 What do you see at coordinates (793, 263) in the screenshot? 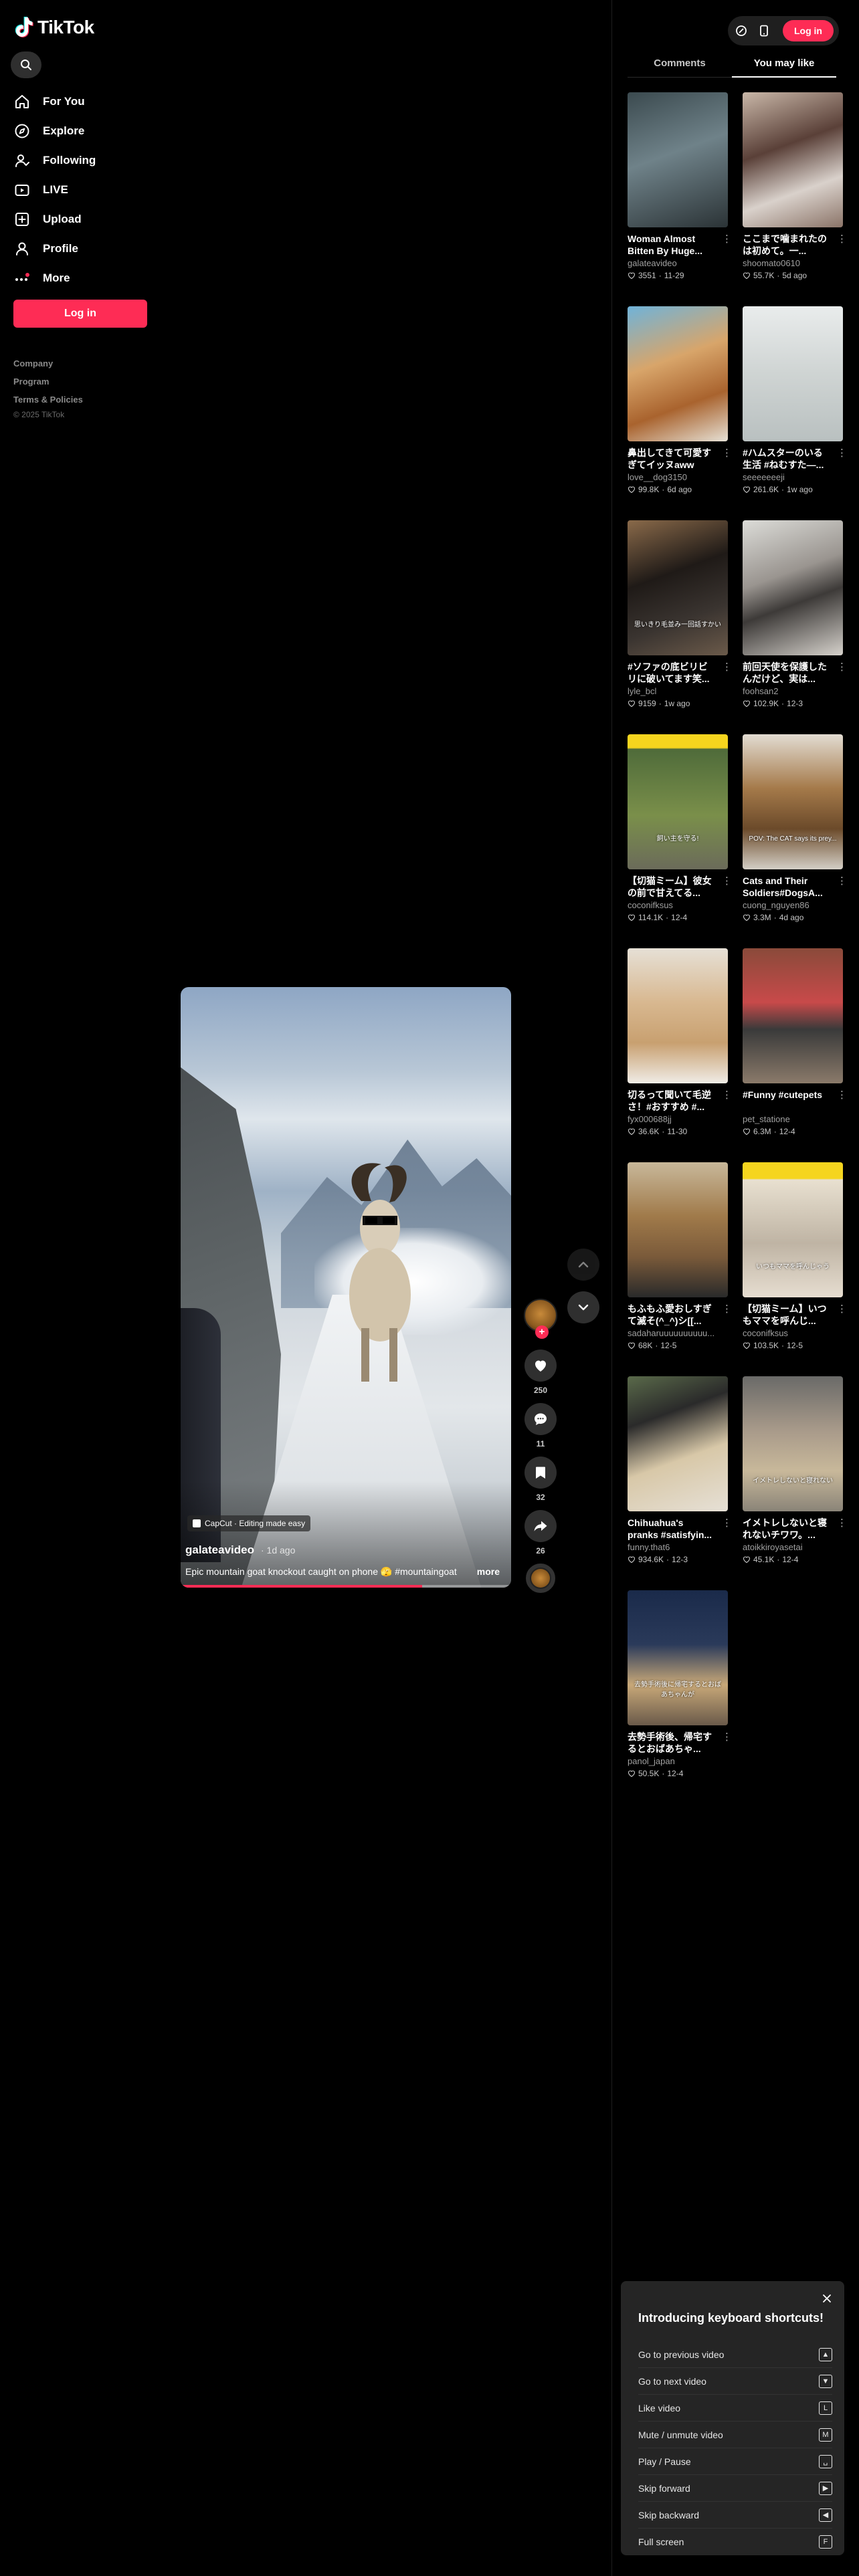
I see `card-author: shoomato0610` at bounding box center [793, 263].